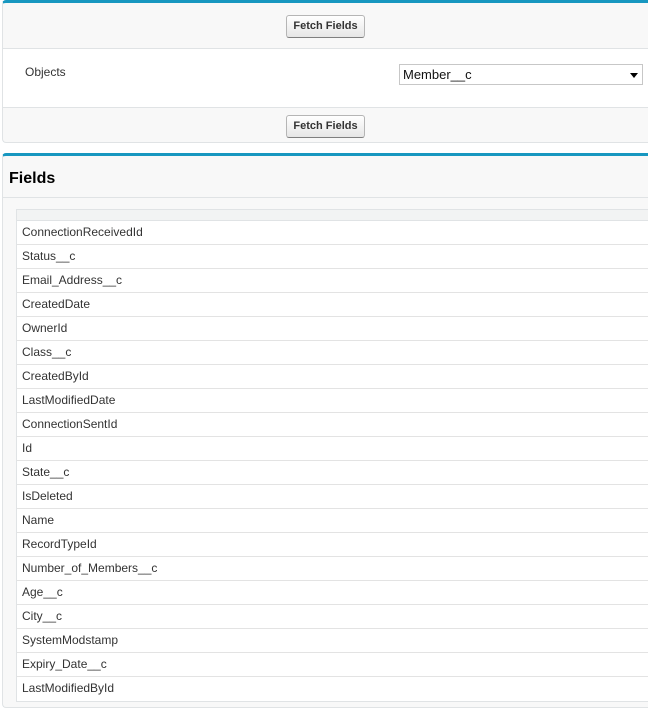 The height and width of the screenshot is (717, 648). What do you see at coordinates (332, 257) in the screenshot?
I see `table-row: Status__c` at bounding box center [332, 257].